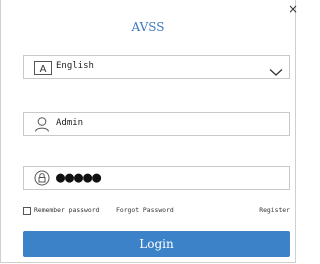  Describe the element at coordinates (70, 123) in the screenshot. I see `username-value: Admin` at that location.